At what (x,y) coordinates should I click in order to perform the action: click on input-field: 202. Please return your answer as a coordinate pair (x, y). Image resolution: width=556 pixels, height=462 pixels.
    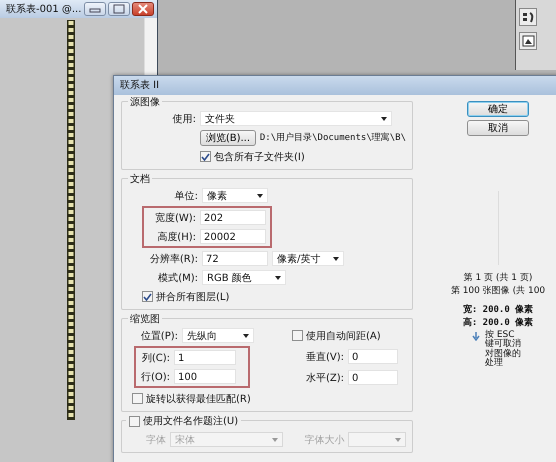
    Looking at the image, I should click on (233, 217).